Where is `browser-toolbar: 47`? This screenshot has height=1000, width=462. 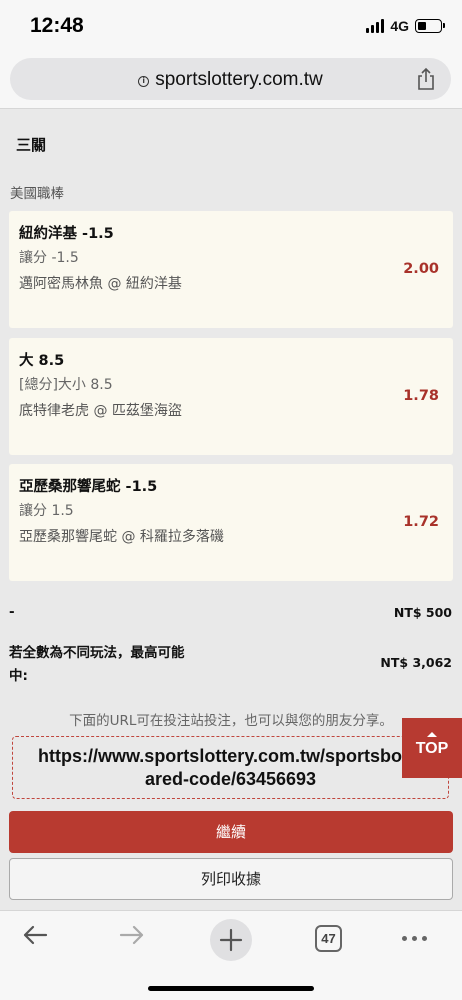 browser-toolbar: 47 is located at coordinates (231, 955).